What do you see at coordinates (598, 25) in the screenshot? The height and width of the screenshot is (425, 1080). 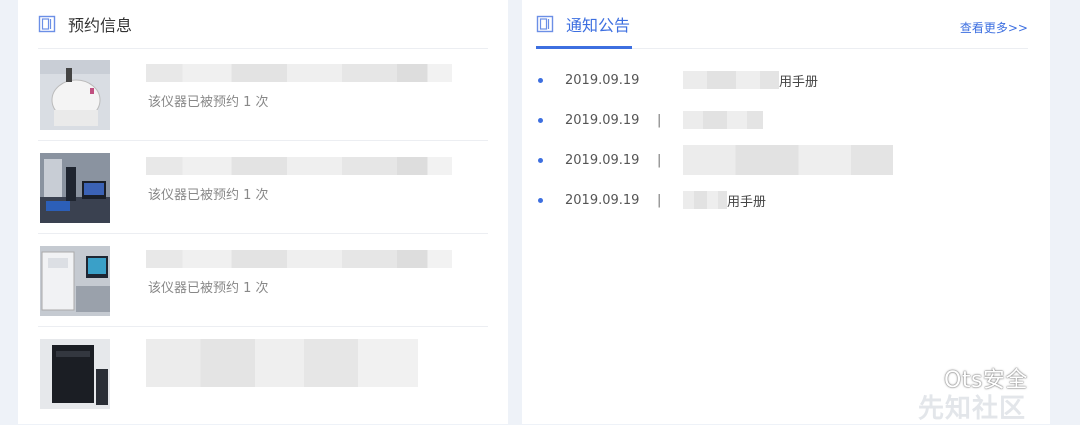 I see `notice-tab-label: 通知公告` at bounding box center [598, 25].